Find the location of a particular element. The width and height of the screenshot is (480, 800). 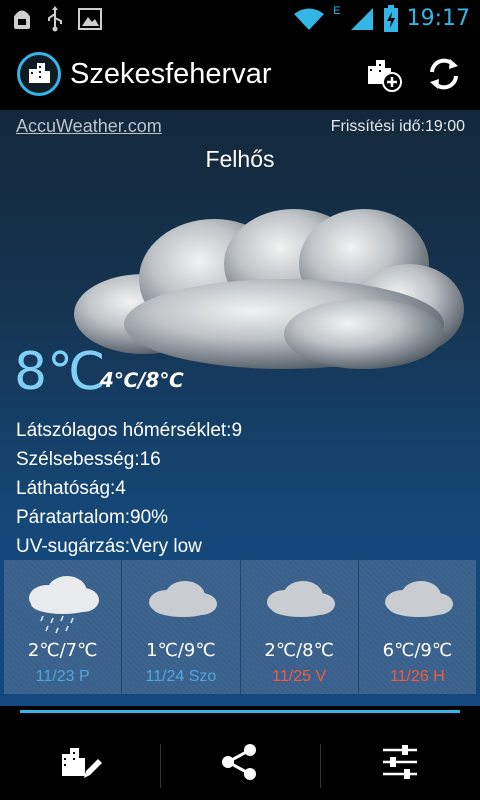

edit-city-button is located at coordinates (80, 771).